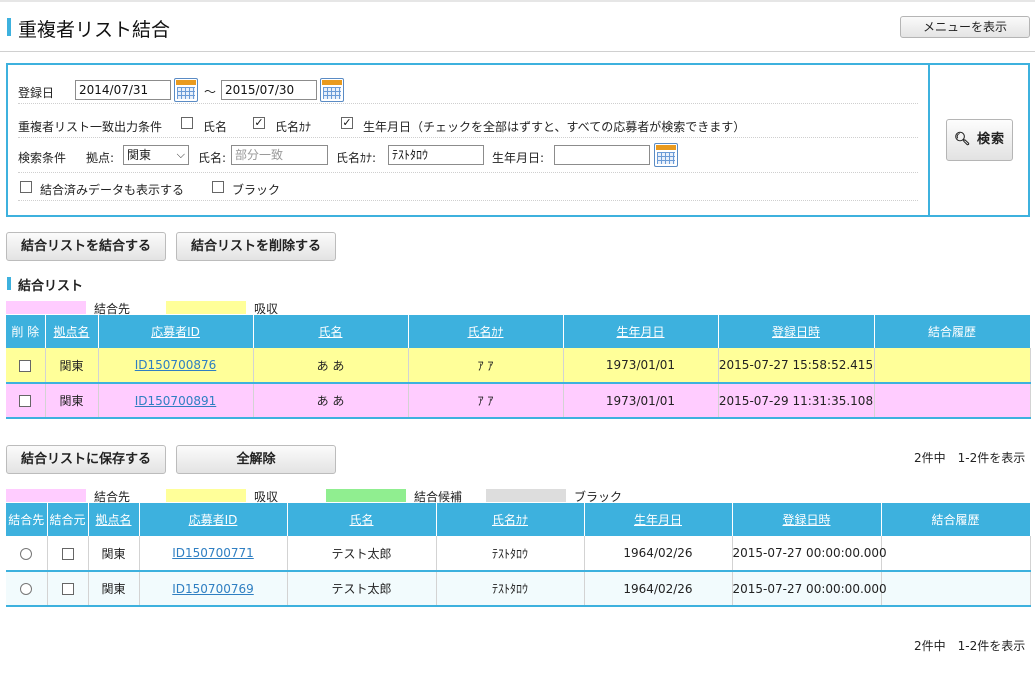 This screenshot has height=689, width=1035. Describe the element at coordinates (796, 366) in the screenshot. I see `registered-cell: 2015-07-27 15:58:52.415` at that location.